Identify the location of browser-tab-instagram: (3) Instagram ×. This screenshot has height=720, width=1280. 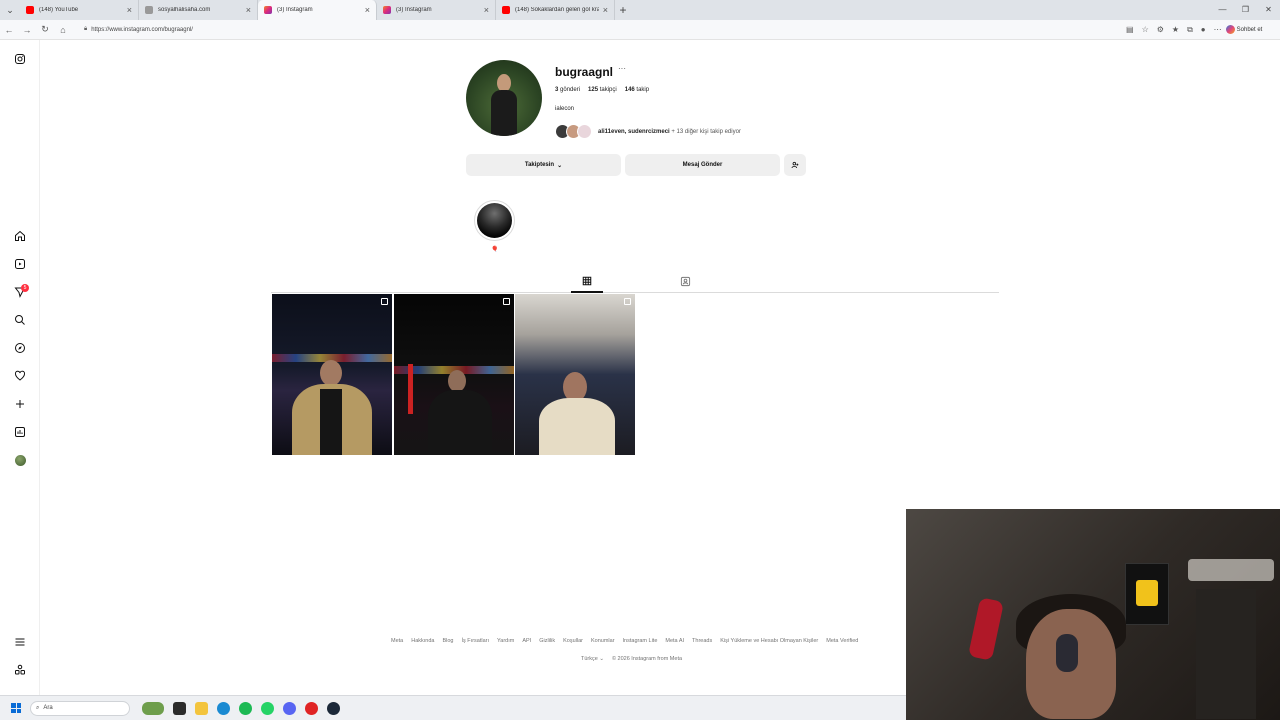
(436, 10).